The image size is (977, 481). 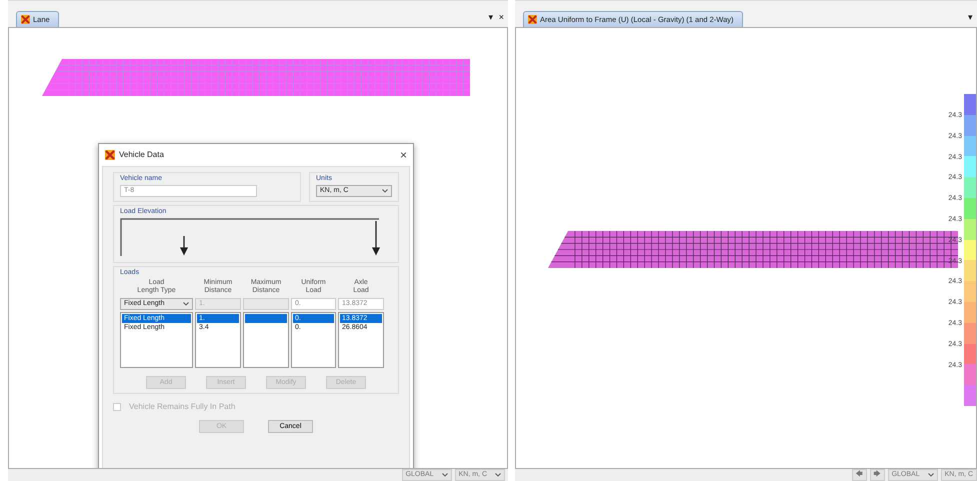 I want to click on dialog-title: Vehicle Data, so click(x=141, y=155).